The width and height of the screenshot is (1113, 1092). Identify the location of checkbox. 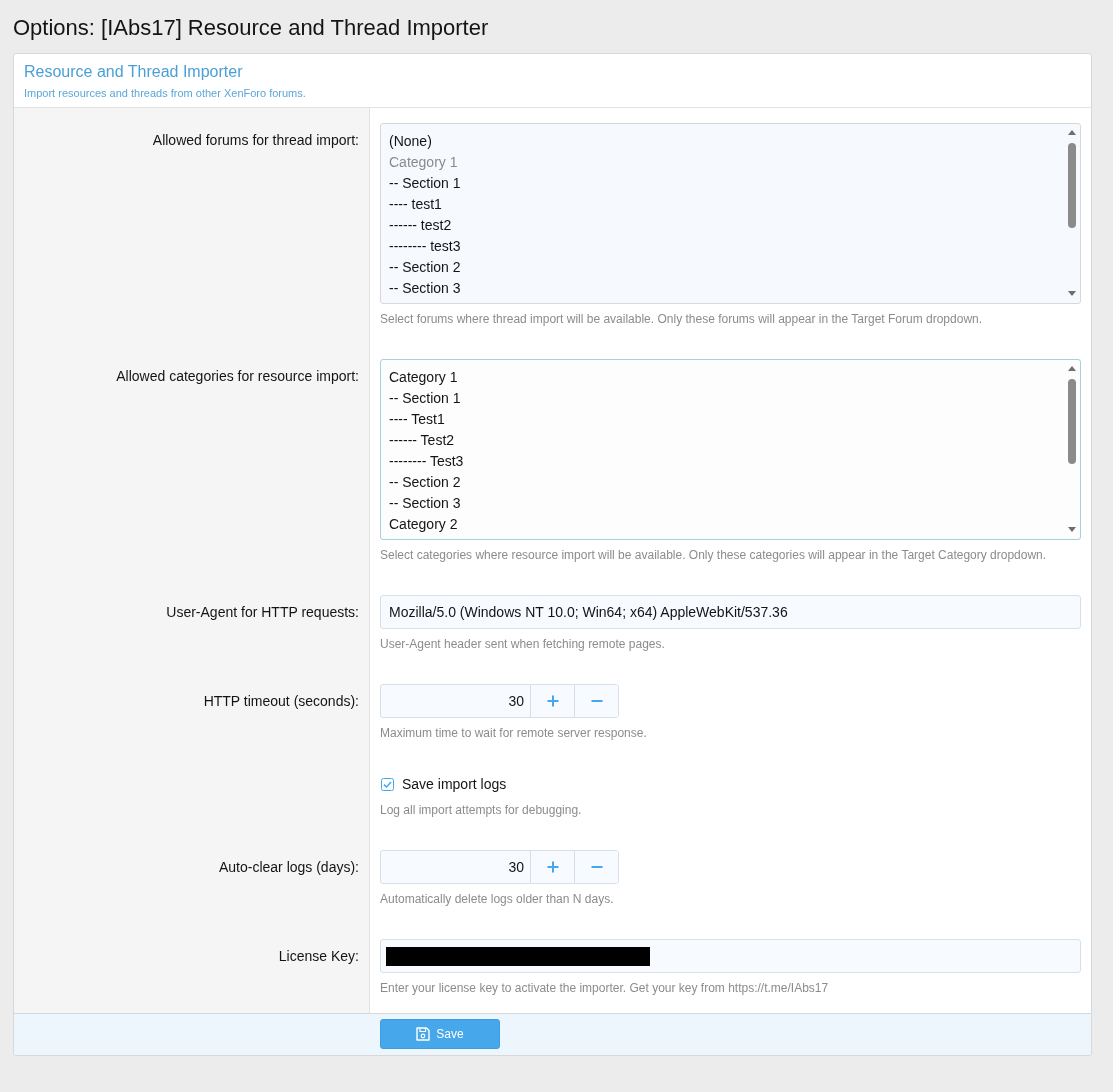
(387, 784).